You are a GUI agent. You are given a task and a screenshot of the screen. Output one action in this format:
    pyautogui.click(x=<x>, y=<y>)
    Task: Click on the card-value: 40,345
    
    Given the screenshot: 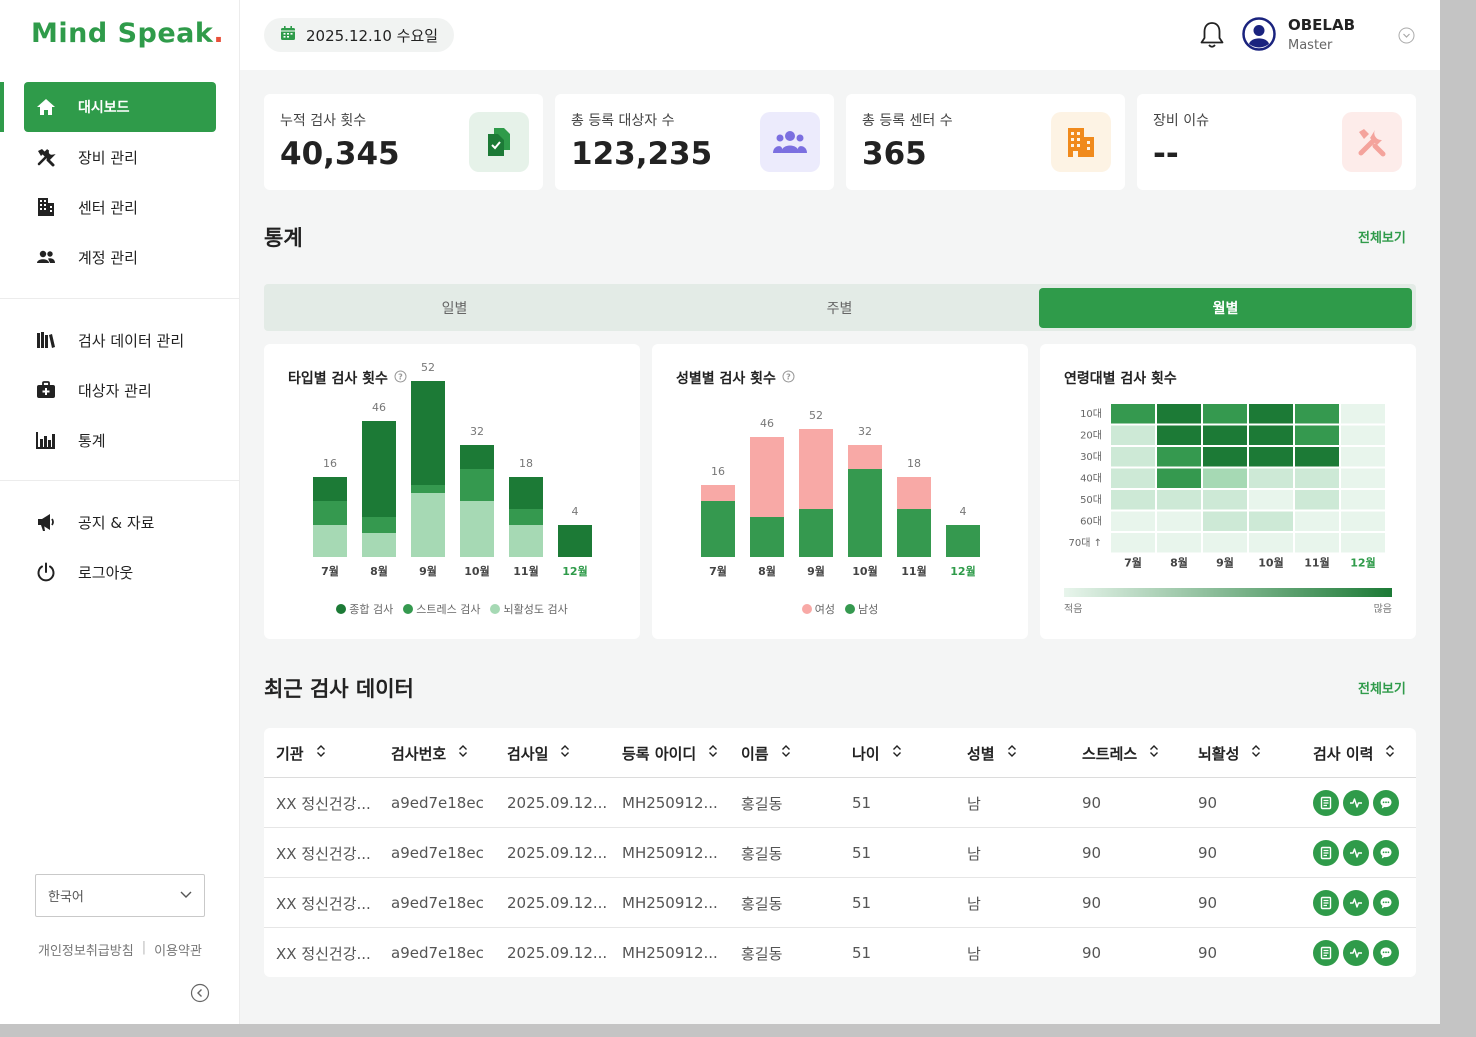 What is the action you would take?
    pyautogui.click(x=340, y=154)
    